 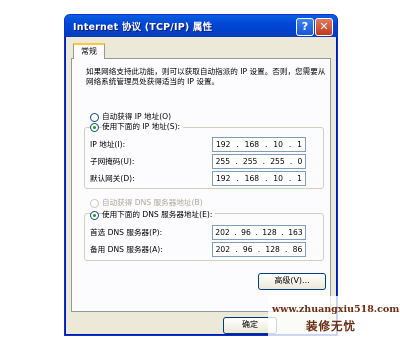 I want to click on help-button: ?, so click(x=305, y=27).